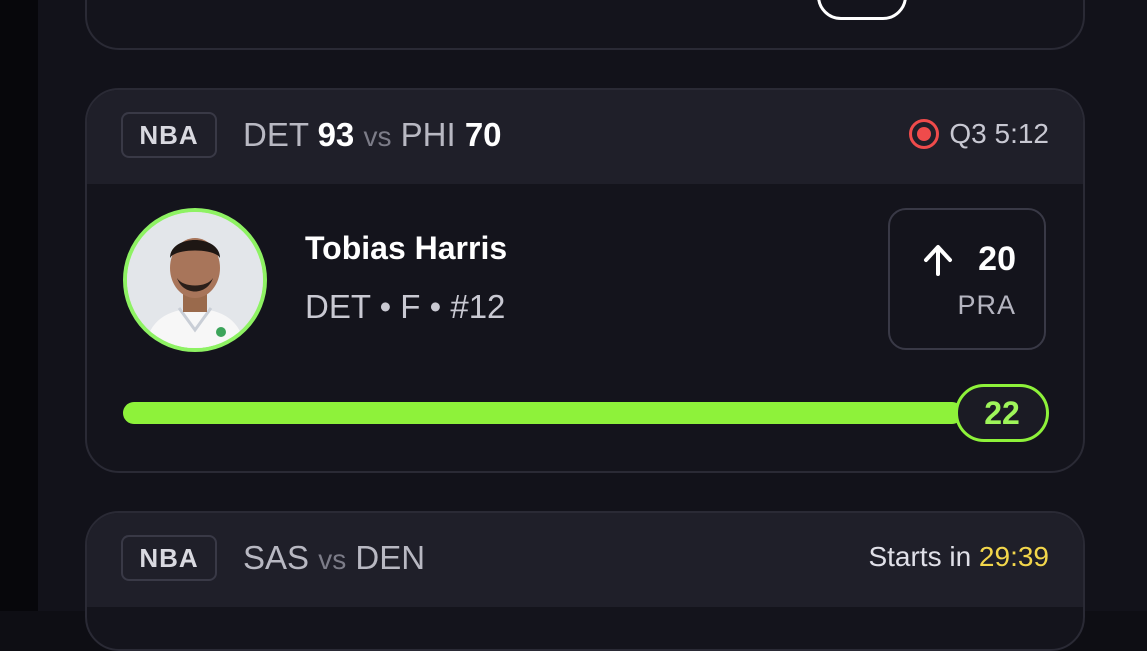 The width and height of the screenshot is (1147, 651). What do you see at coordinates (428, 134) in the screenshot?
I see `away-team: PHI` at bounding box center [428, 134].